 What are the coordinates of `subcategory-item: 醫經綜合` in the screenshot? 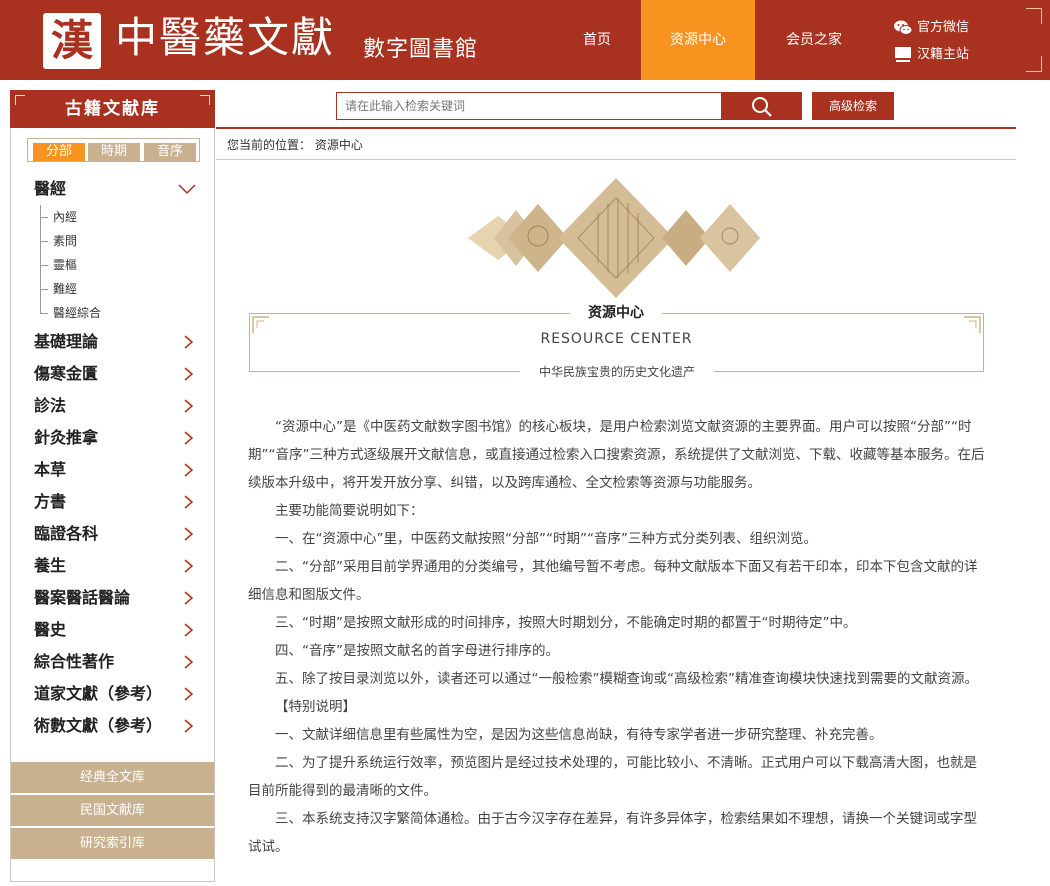 It's located at (110, 313).